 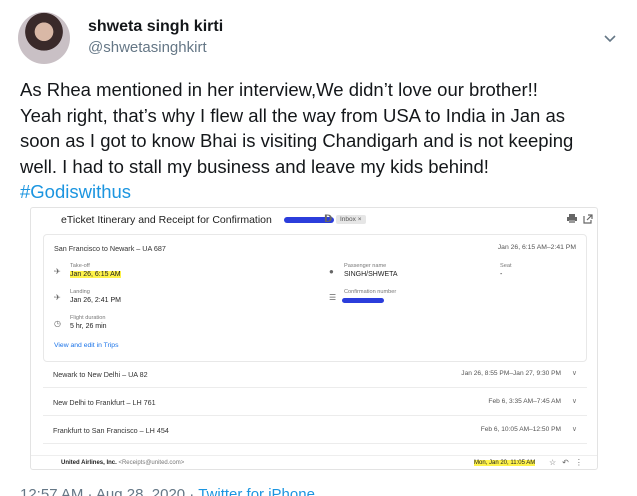 What do you see at coordinates (89, 463) in the screenshot?
I see `sender-name: United Airlines, Inc.` at bounding box center [89, 463].